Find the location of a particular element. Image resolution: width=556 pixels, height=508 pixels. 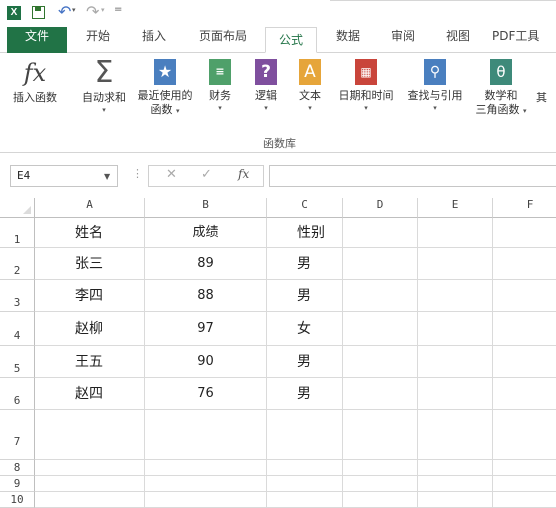

cell-c5: 男 is located at coordinates (305, 362).